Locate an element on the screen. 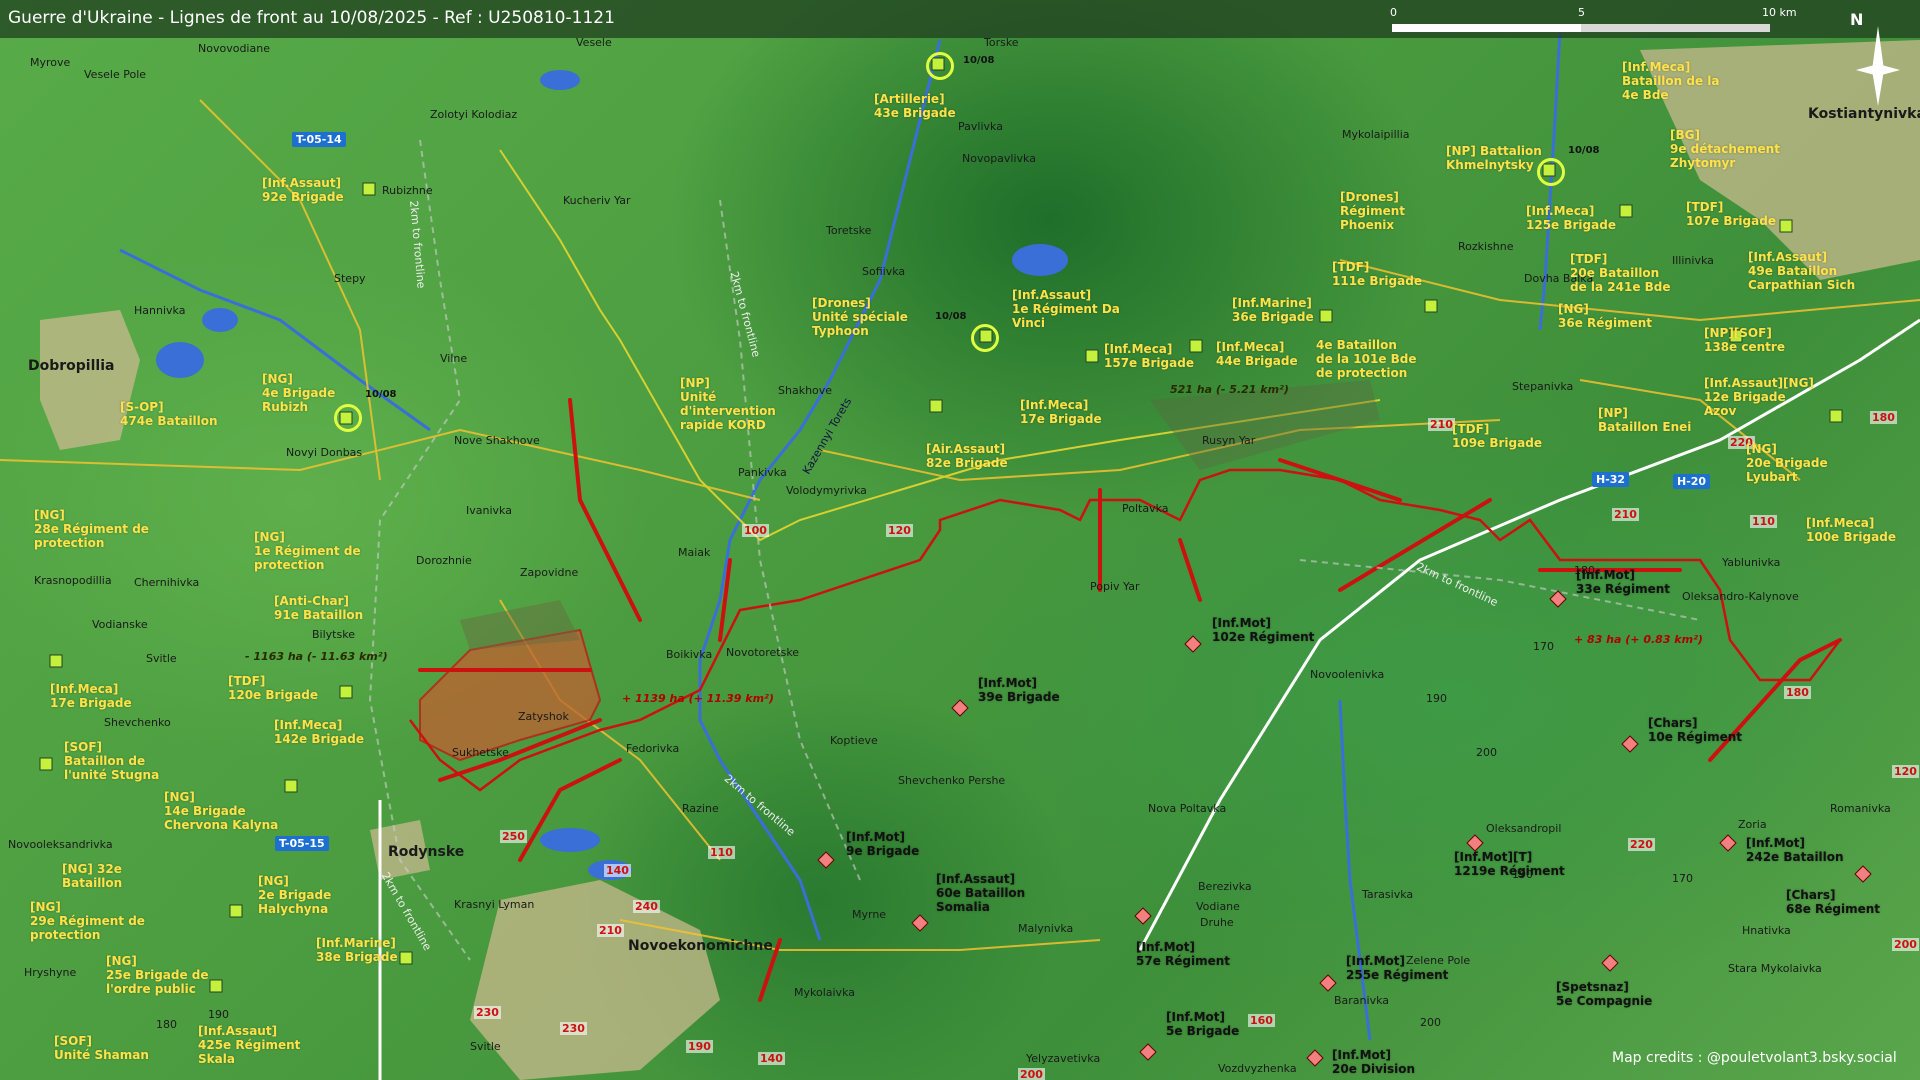  town-label: Poltavka is located at coordinates (1145, 508).